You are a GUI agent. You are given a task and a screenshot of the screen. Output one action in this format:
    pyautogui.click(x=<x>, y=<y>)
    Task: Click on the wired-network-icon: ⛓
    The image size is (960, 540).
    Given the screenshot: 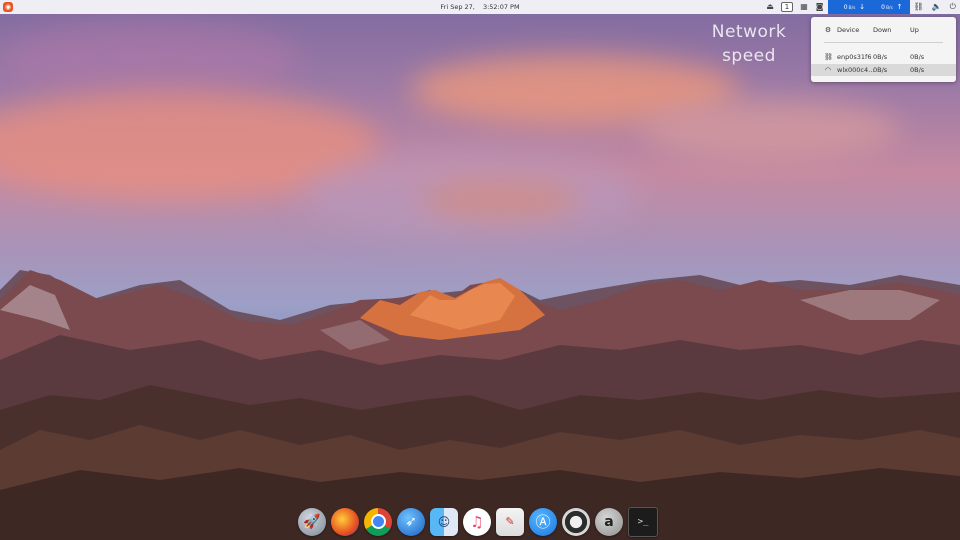 What is the action you would take?
    pyautogui.click(x=828, y=57)
    